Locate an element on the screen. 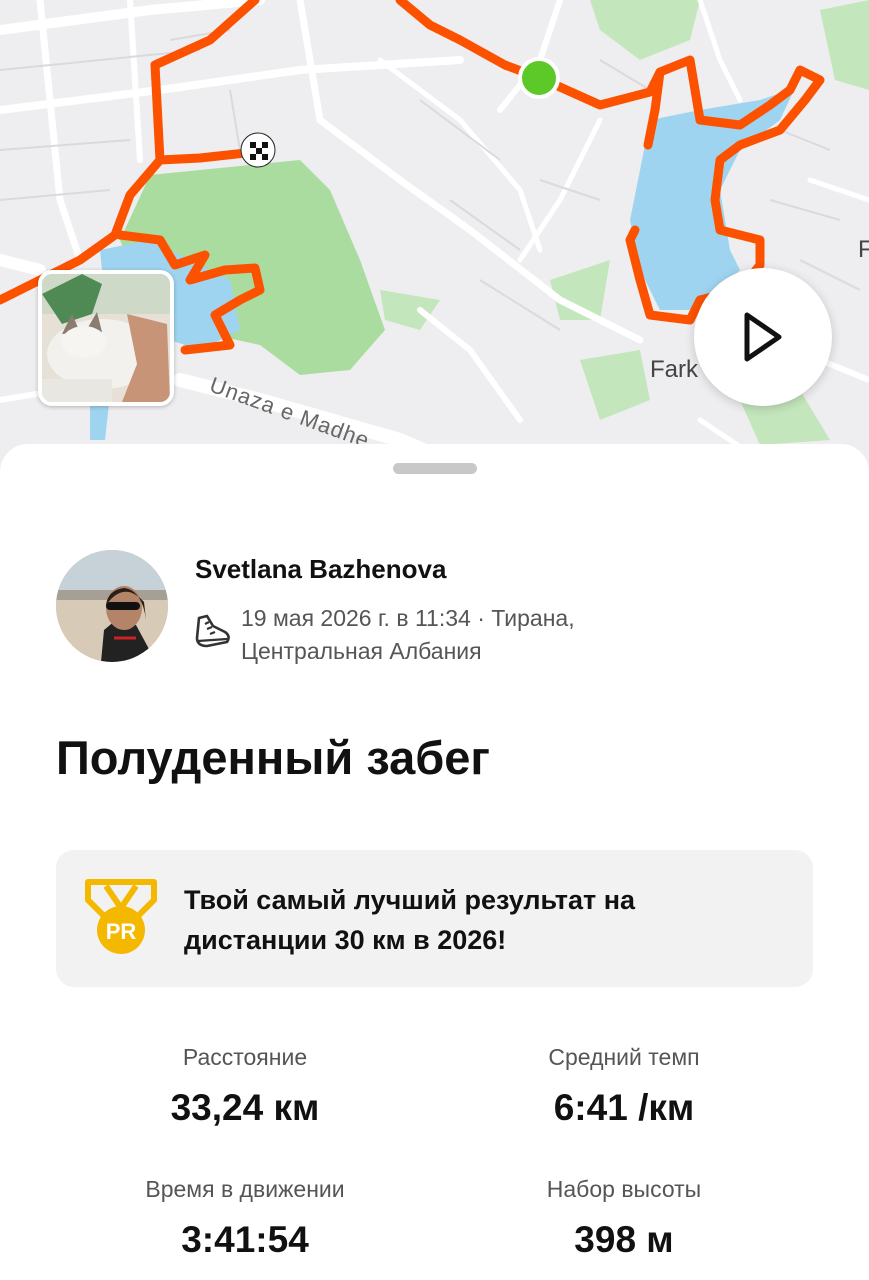 This screenshot has height=1280, width=869. activity-photo-thumbnail is located at coordinates (106, 338).